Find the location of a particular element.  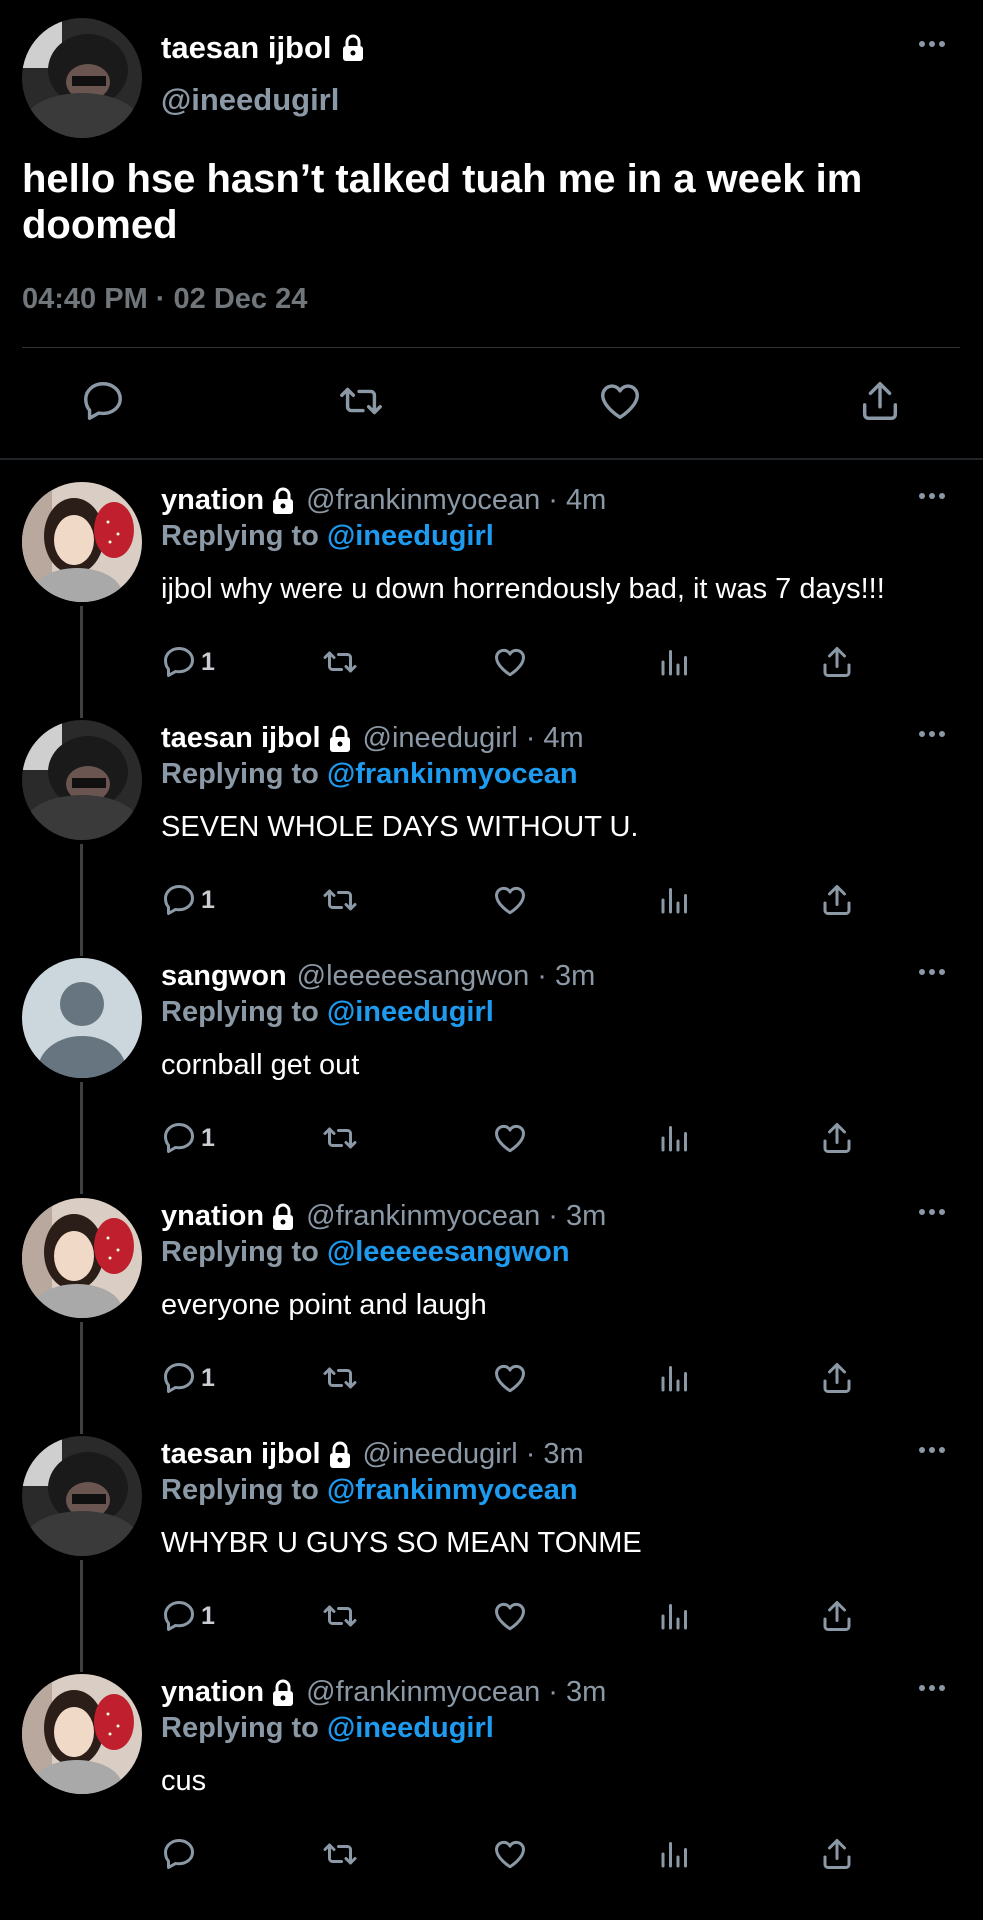

reply-count: 1 is located at coordinates (208, 1137).